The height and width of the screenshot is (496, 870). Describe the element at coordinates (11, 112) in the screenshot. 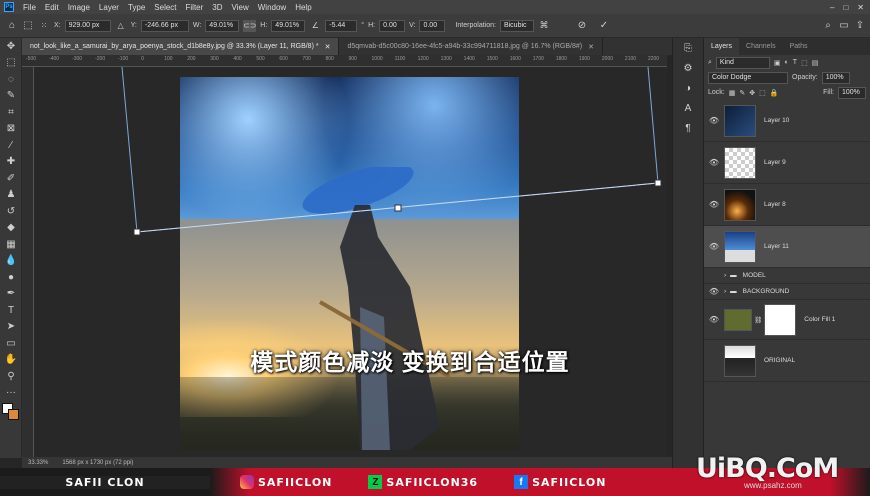

I see `crop-tool-icon: ⌗` at that location.